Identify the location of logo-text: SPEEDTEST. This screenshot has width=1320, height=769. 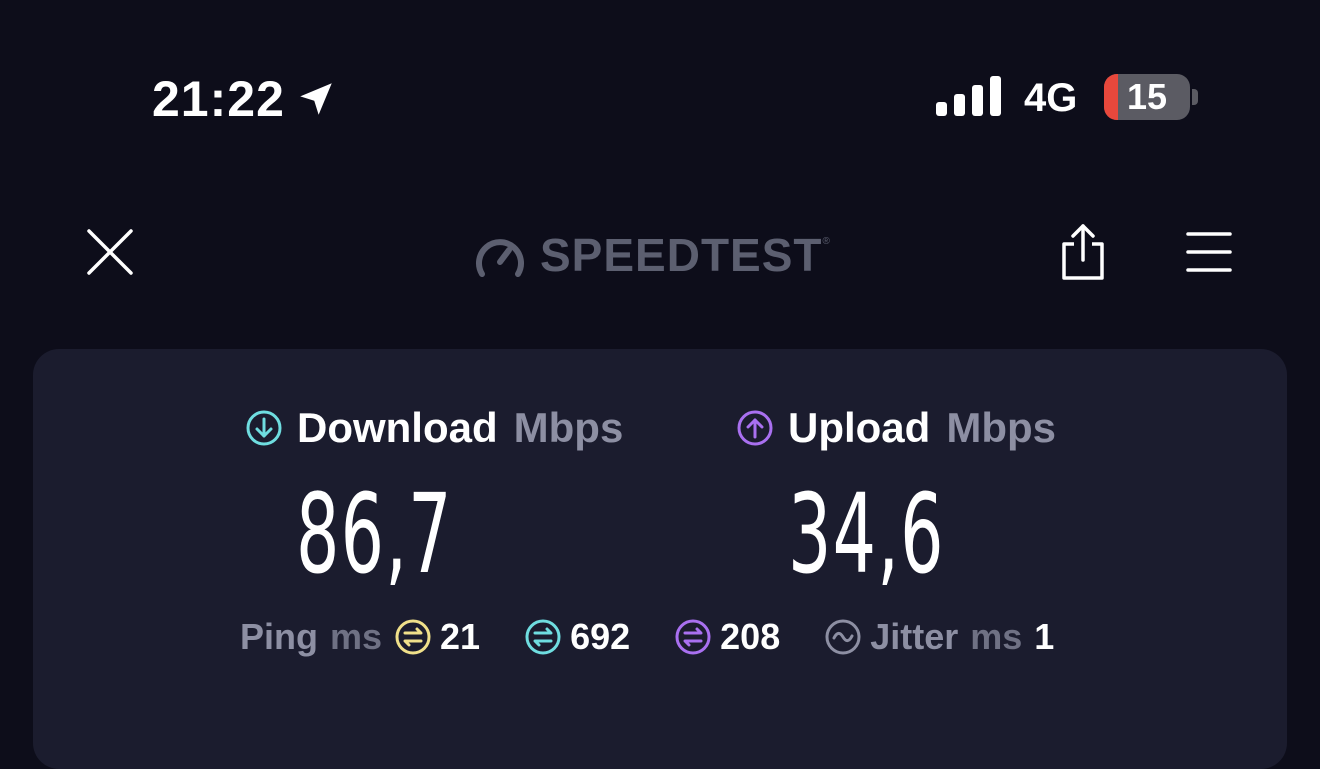
(681, 255).